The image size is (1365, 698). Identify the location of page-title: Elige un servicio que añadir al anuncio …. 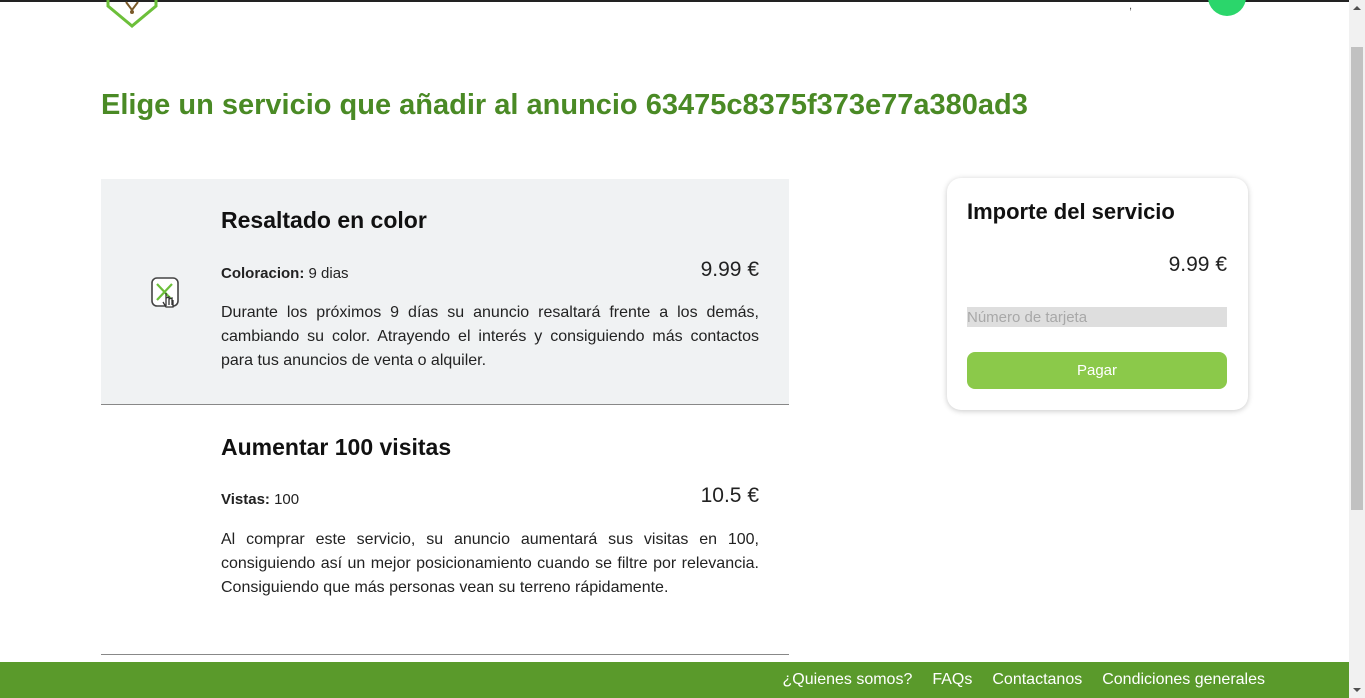
(564, 105).